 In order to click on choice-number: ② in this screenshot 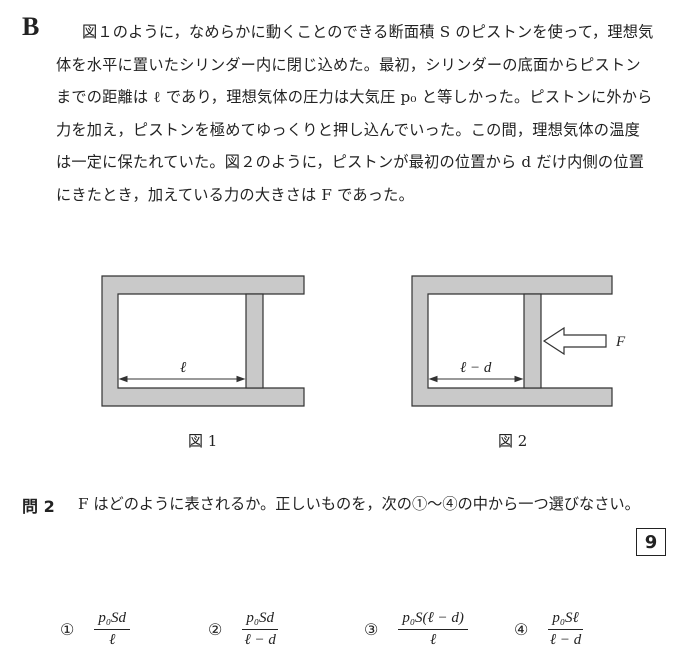, I will do `click(215, 629)`.